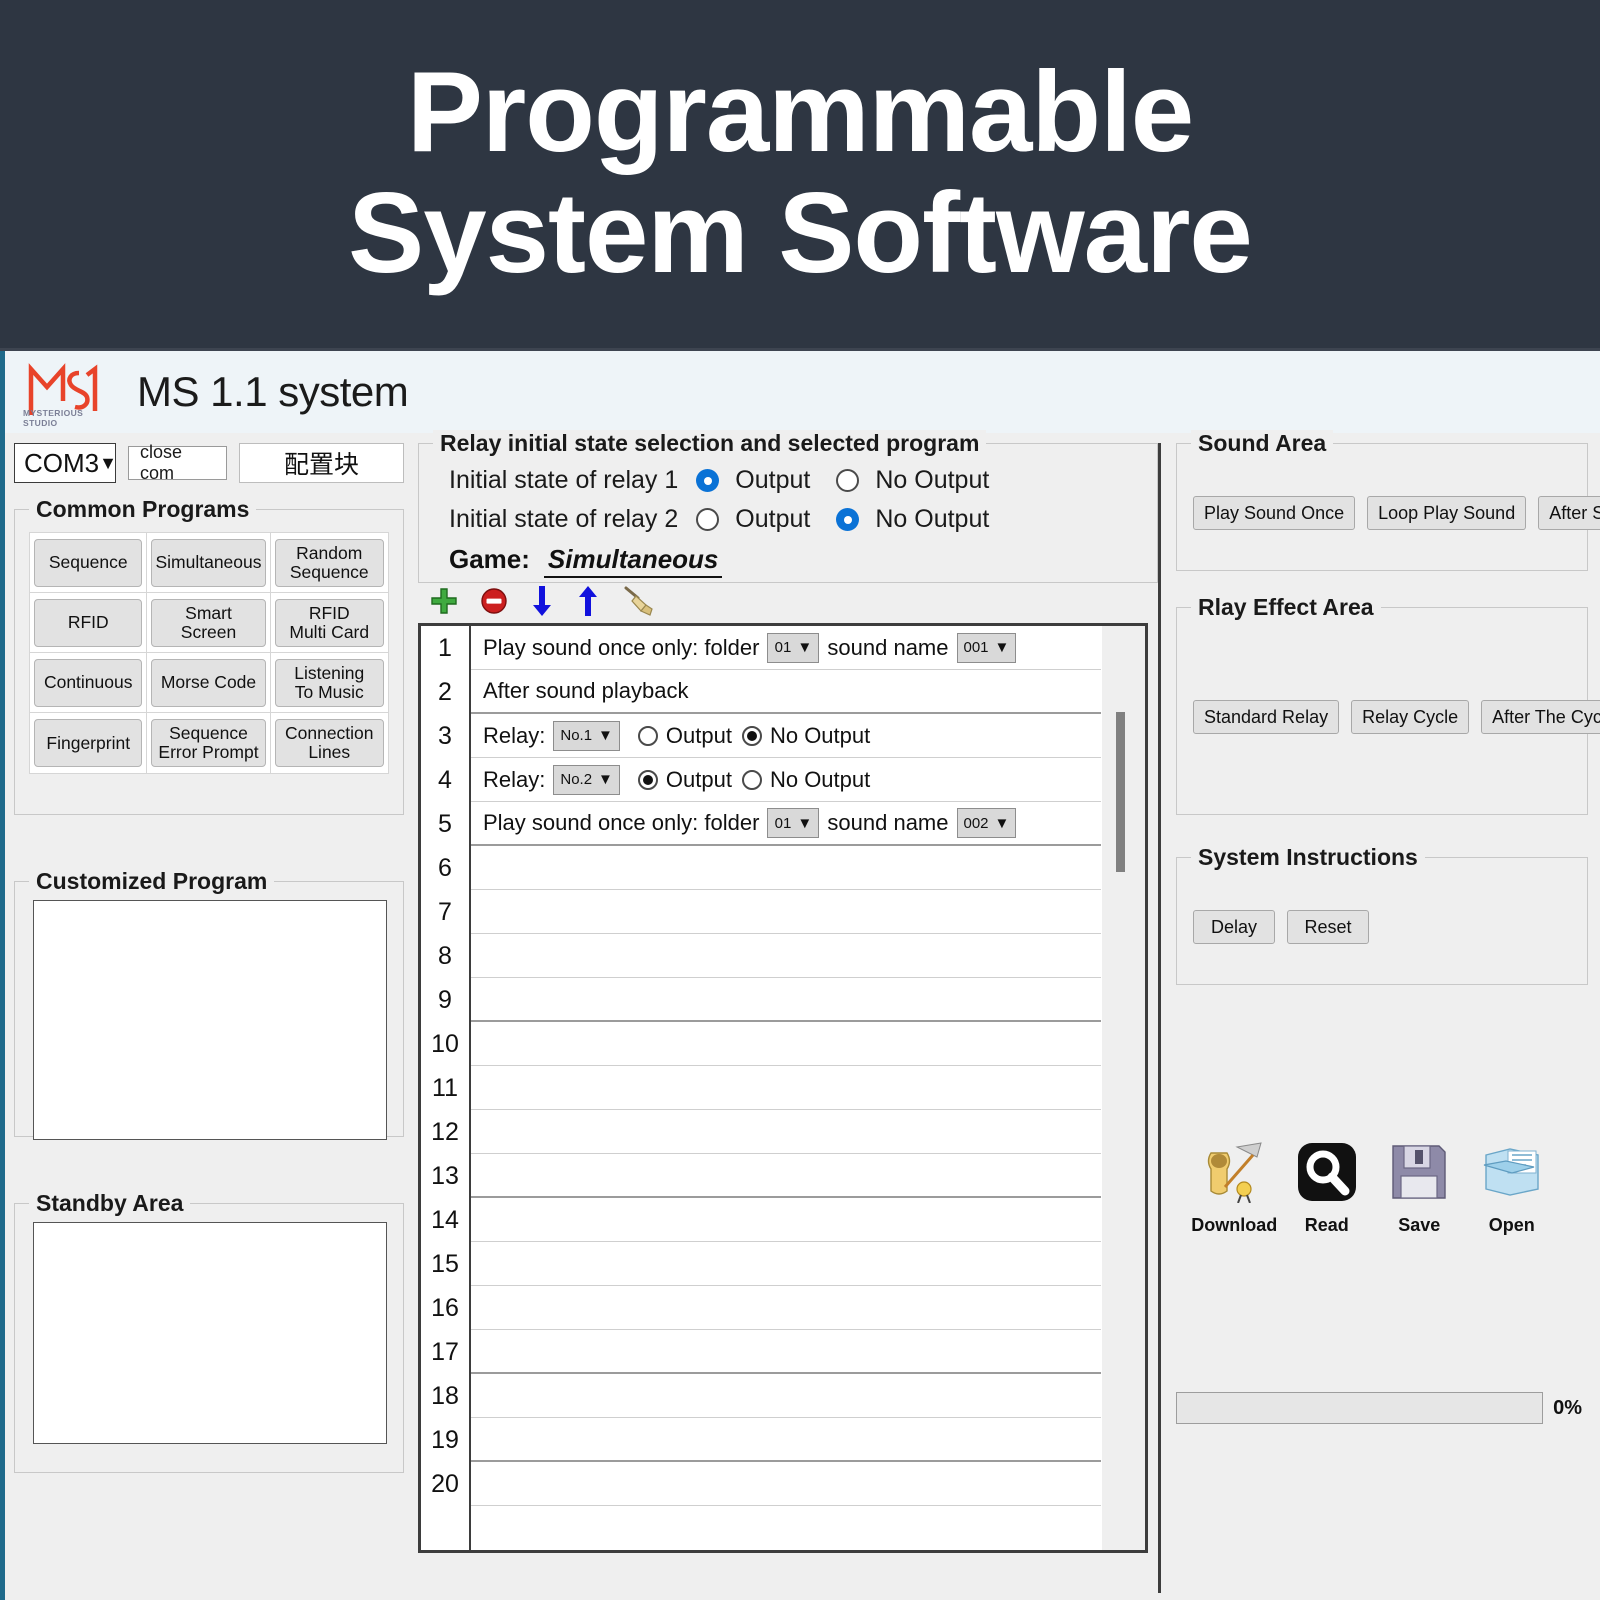 The width and height of the screenshot is (1600, 1600). I want to click on arrow-down-icon, so click(542, 603).